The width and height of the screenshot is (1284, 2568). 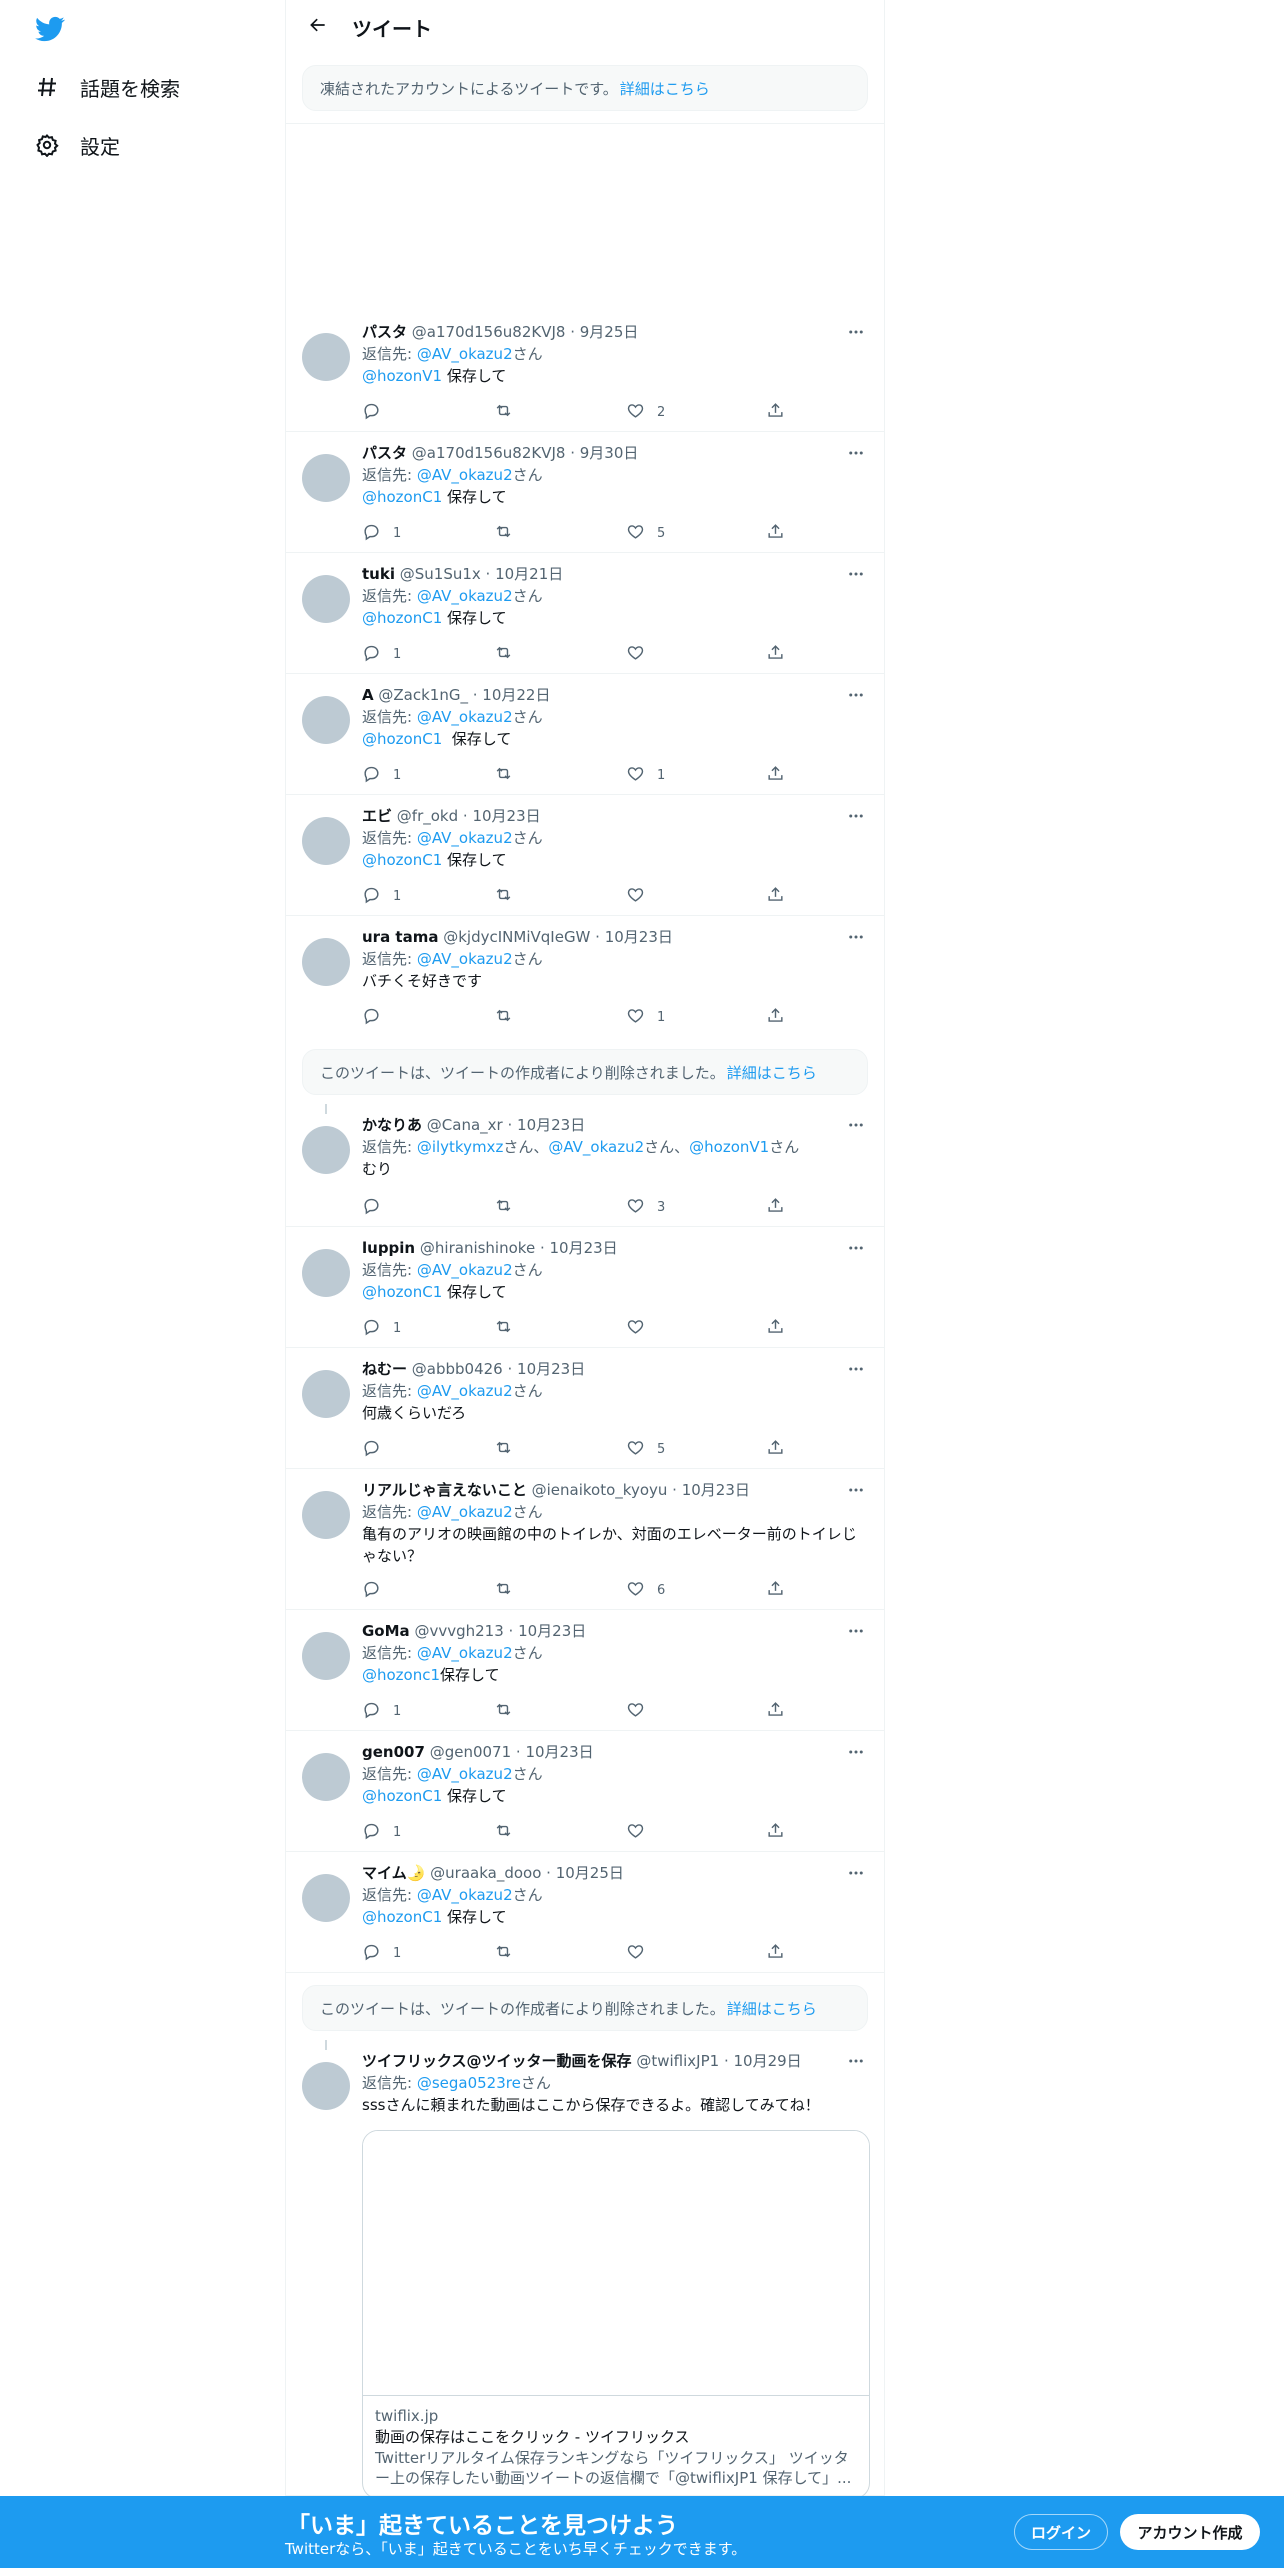 I want to click on author-handle: @Su1Su1x, so click(x=440, y=574).